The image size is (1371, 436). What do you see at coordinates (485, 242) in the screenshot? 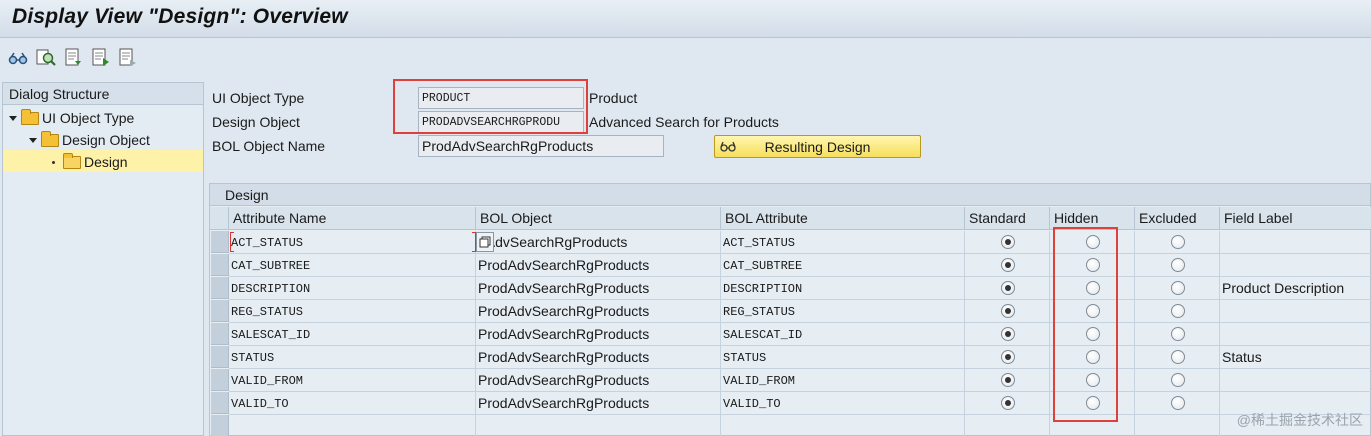
I see `copy-icon` at bounding box center [485, 242].